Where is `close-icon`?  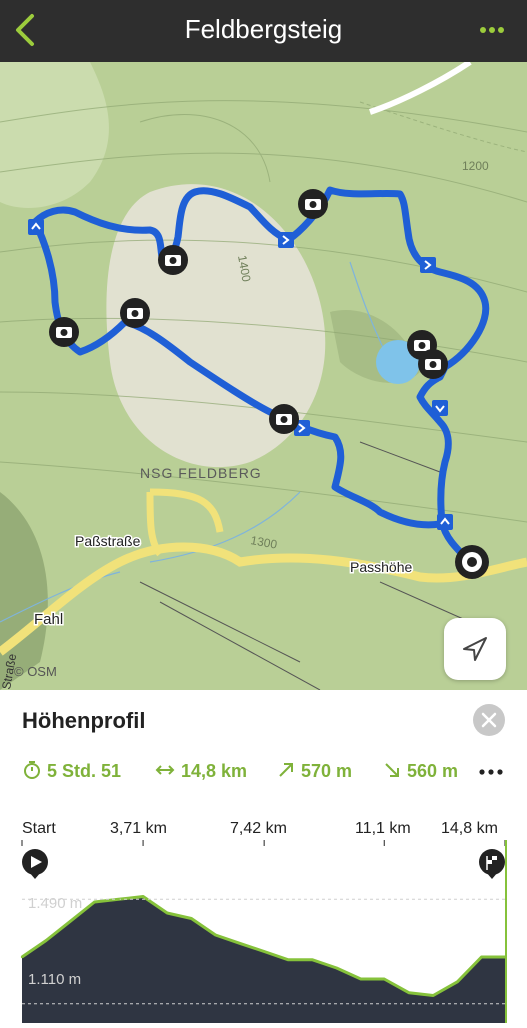 close-icon is located at coordinates (489, 720).